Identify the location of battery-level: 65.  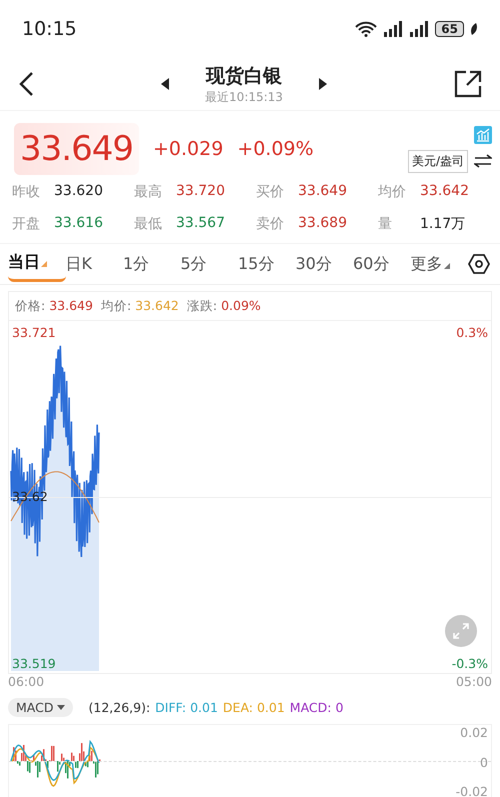
(449, 29).